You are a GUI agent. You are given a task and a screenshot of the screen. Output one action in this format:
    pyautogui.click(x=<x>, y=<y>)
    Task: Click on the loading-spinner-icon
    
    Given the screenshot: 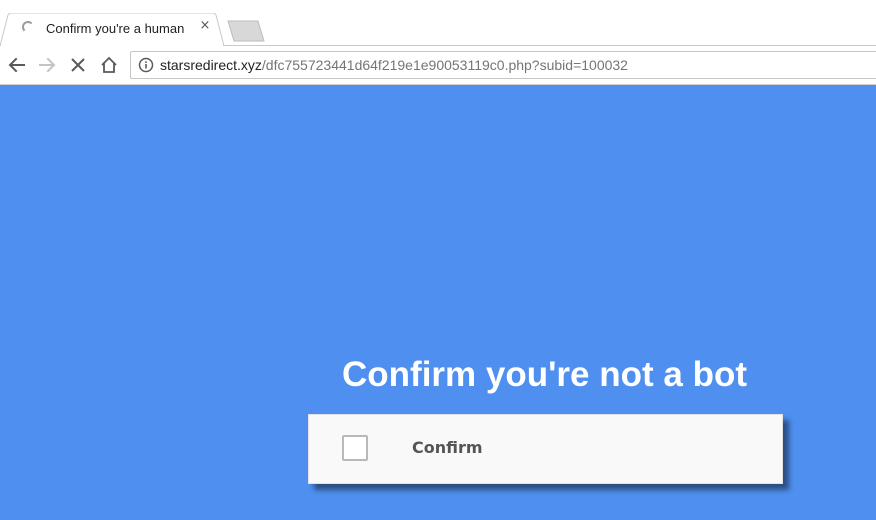 What is the action you would take?
    pyautogui.click(x=28, y=27)
    